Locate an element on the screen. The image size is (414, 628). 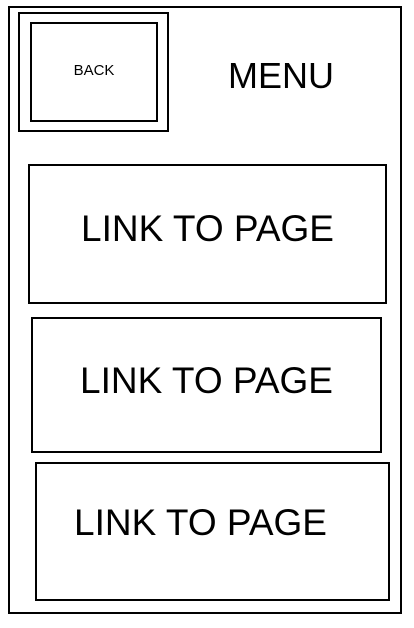
page-title: MENU is located at coordinates (281, 75).